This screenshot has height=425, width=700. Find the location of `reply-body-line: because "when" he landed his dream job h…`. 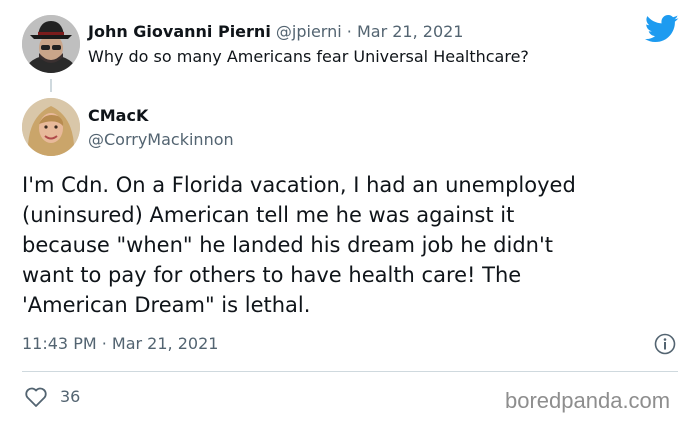

reply-body-line: because "when" he landed his dream job h… is located at coordinates (287, 245).